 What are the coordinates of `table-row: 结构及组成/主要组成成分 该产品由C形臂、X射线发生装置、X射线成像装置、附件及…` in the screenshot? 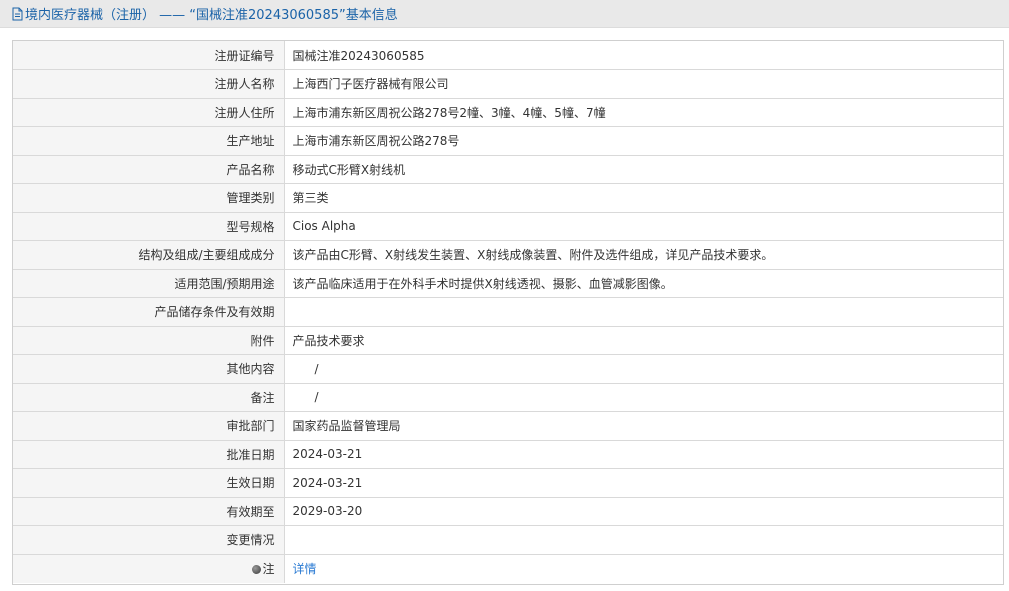 It's located at (508, 255).